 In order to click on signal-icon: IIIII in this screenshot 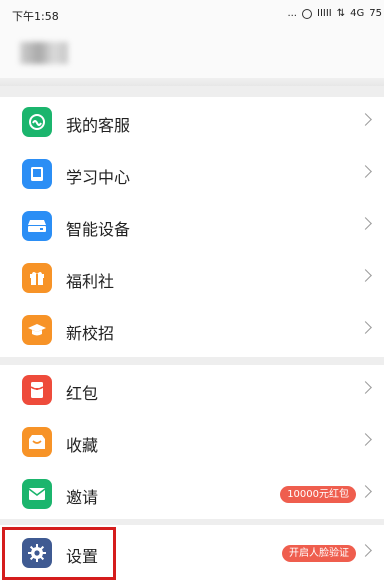, I will do `click(324, 13)`.